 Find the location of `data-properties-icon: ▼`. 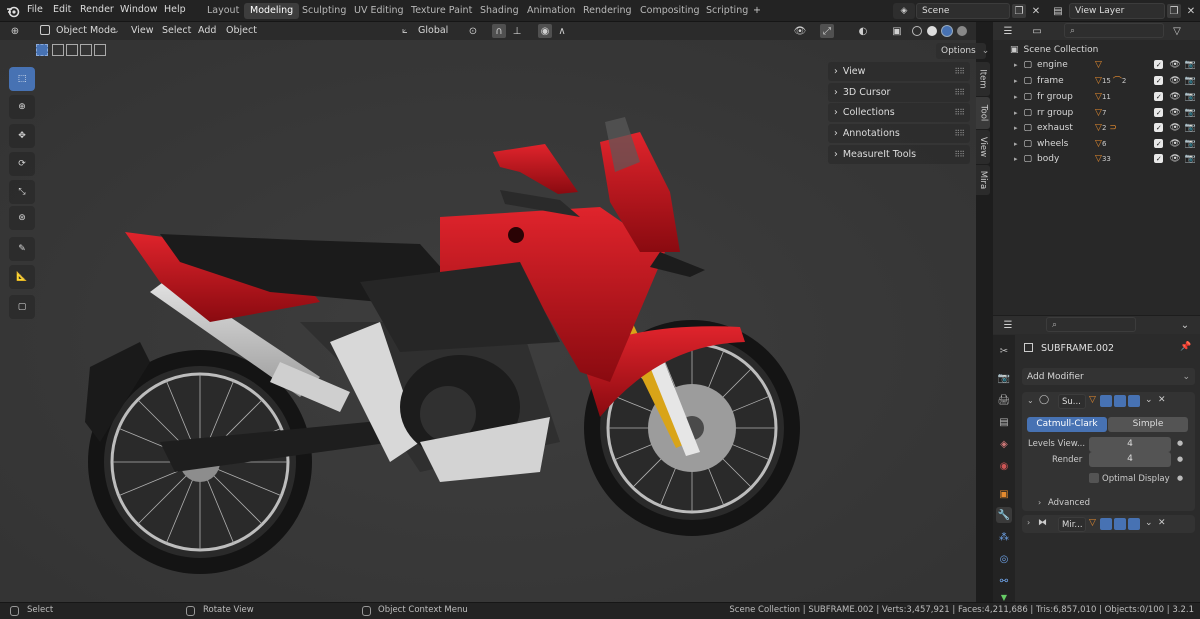

data-properties-icon: ▼ is located at coordinates (1004, 597).